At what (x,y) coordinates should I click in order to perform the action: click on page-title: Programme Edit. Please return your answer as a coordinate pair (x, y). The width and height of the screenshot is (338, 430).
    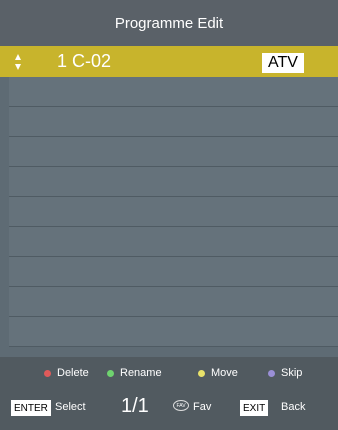
    Looking at the image, I should click on (169, 23).